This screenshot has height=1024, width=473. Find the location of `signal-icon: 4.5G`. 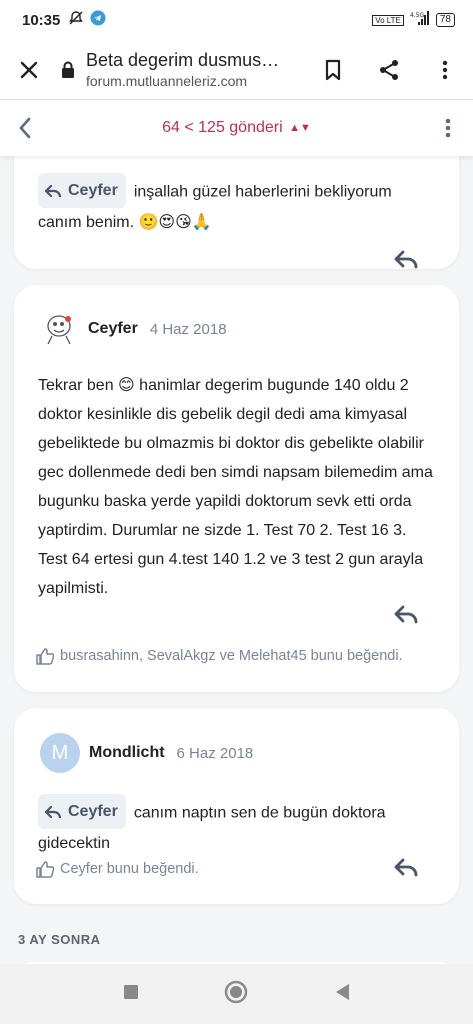

signal-icon: 4.5G is located at coordinates (420, 20).